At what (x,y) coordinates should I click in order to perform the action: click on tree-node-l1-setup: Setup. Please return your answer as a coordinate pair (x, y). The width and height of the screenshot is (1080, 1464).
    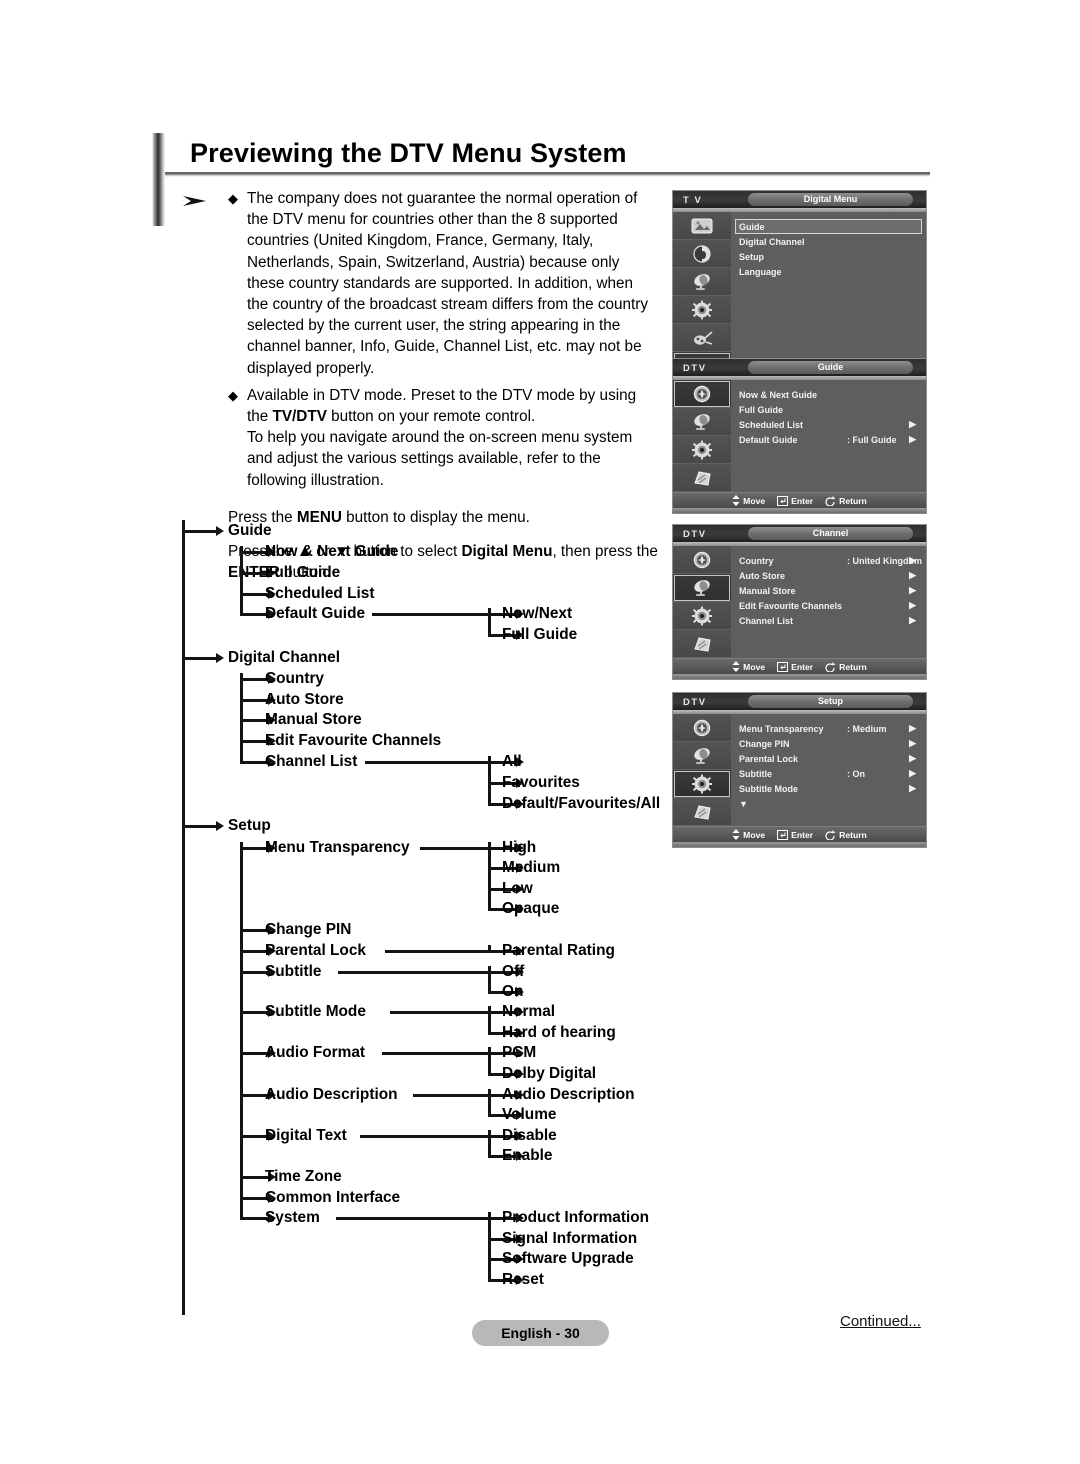
    Looking at the image, I should click on (249, 825).